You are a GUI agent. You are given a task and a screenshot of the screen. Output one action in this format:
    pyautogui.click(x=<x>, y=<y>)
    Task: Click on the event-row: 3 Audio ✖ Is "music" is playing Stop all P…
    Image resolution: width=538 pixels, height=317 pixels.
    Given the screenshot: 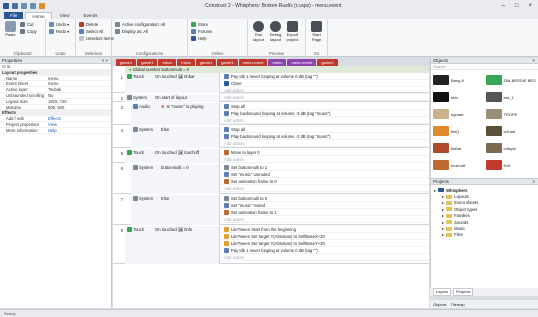 What is the action you would take?
    pyautogui.click(x=271, y=114)
    